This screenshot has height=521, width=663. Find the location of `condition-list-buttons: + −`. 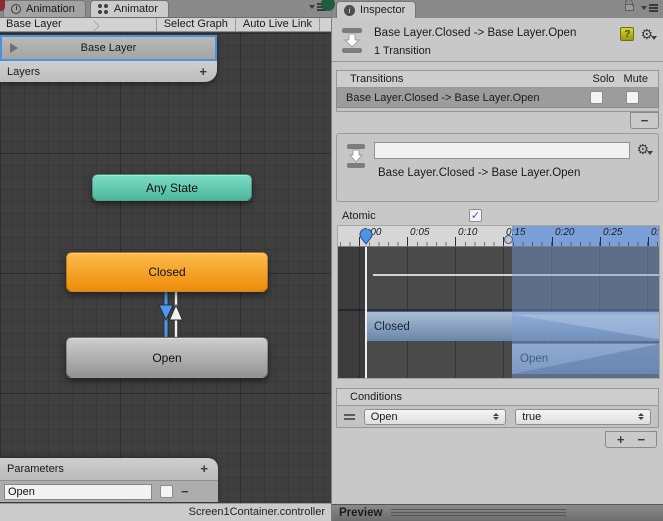

condition-list-buttons: + − is located at coordinates (631, 439).